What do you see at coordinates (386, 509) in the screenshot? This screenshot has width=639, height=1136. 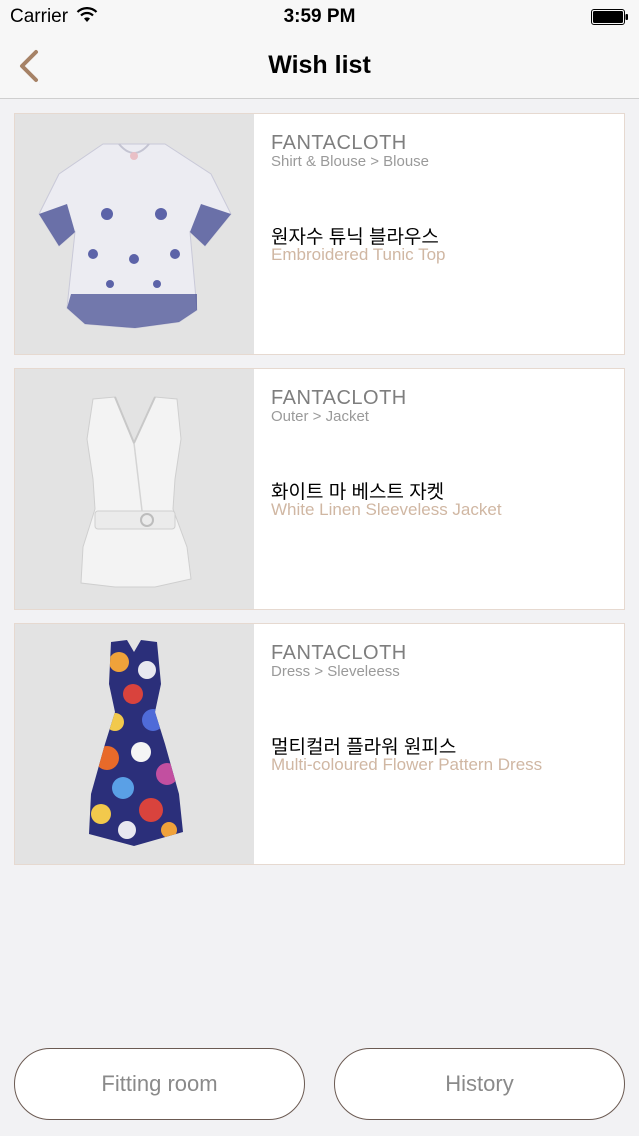 I see `item-name-english: White Linen Sleeveless Jacket` at bounding box center [386, 509].